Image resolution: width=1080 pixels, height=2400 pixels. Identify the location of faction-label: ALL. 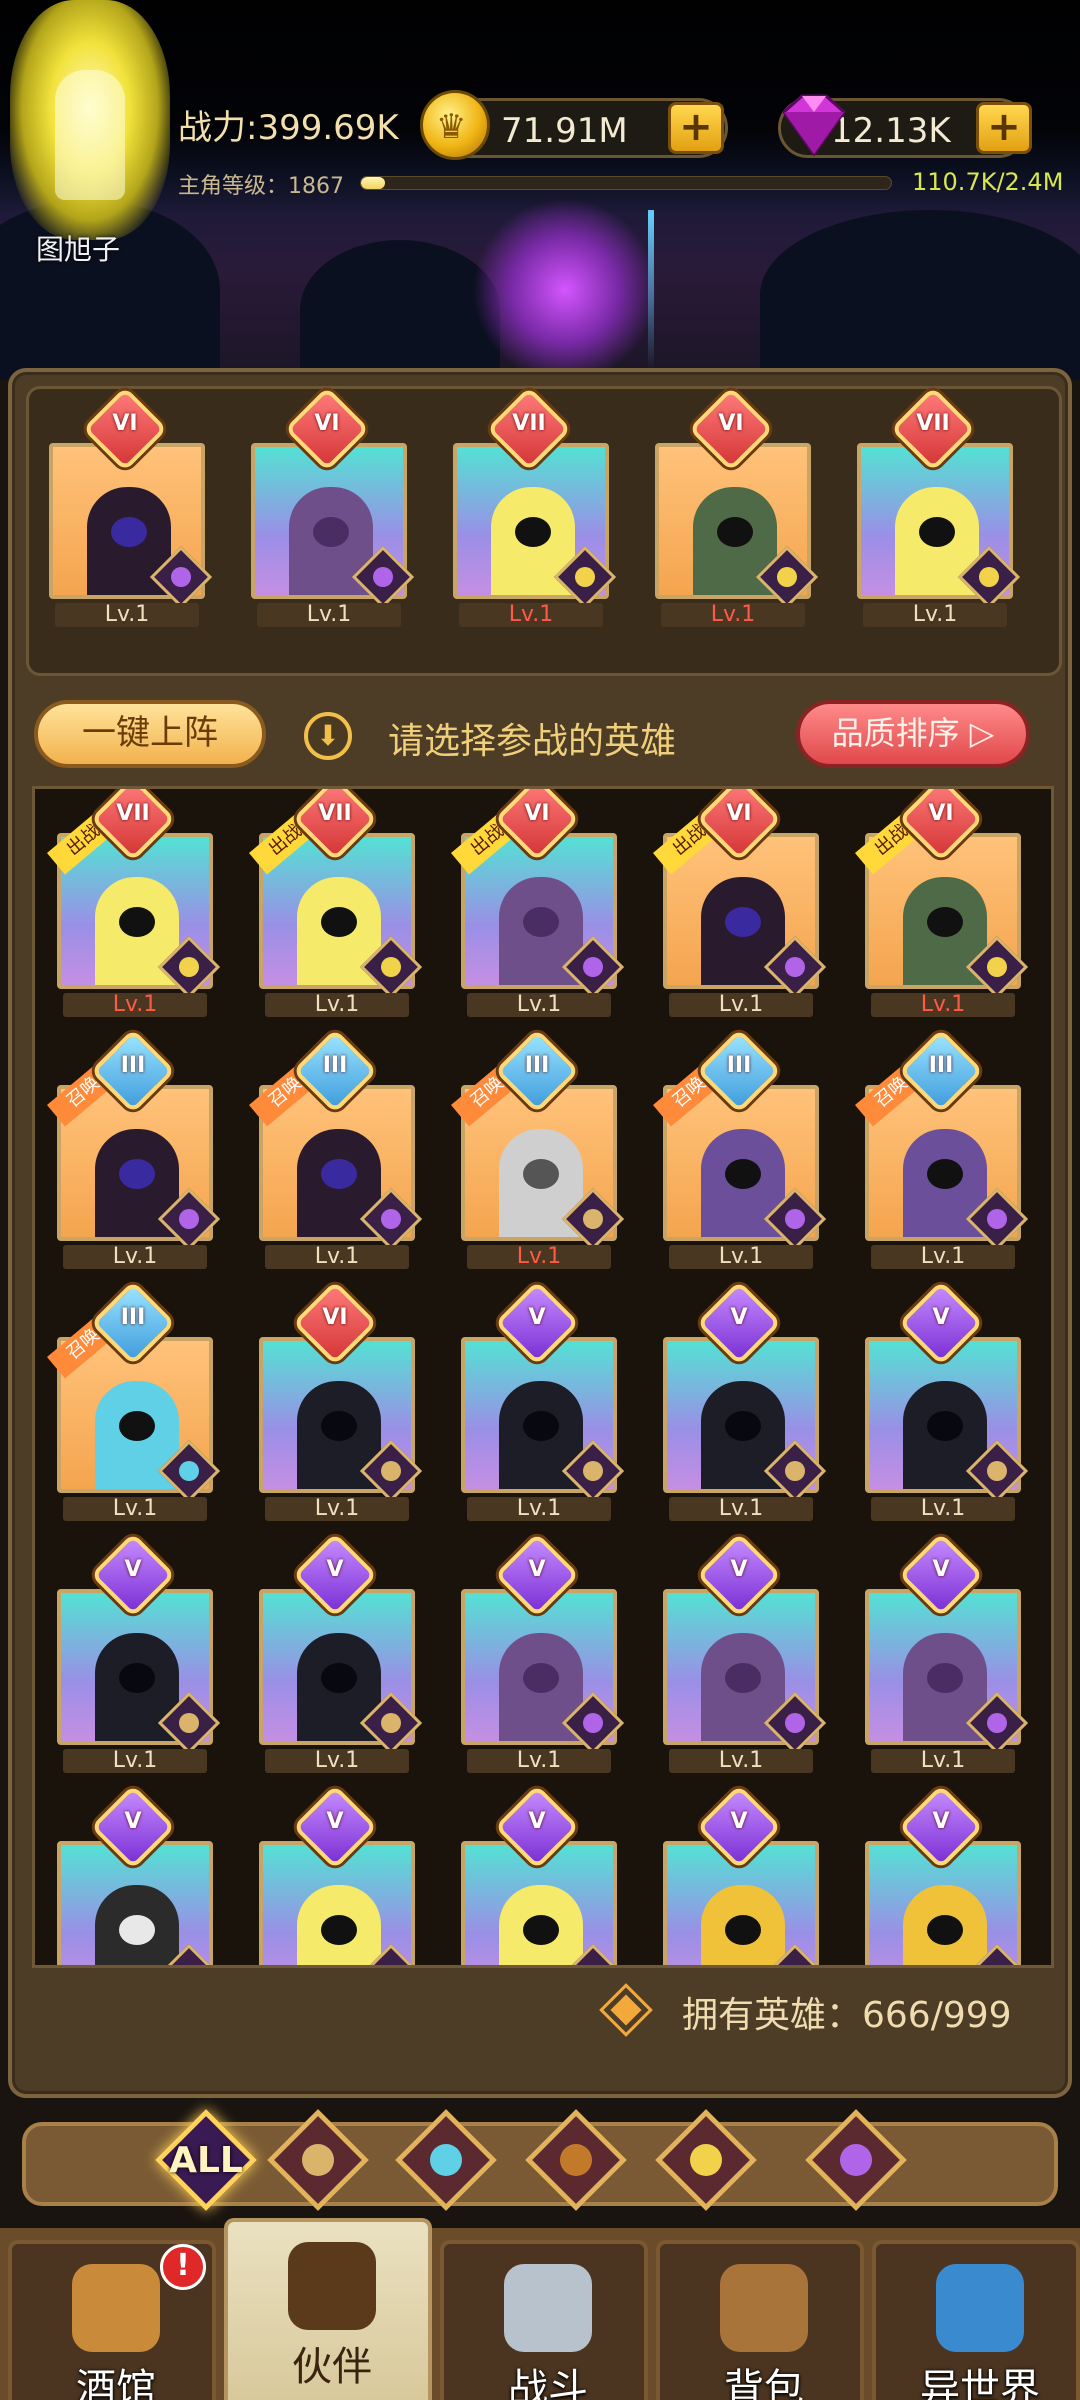
(206, 2160).